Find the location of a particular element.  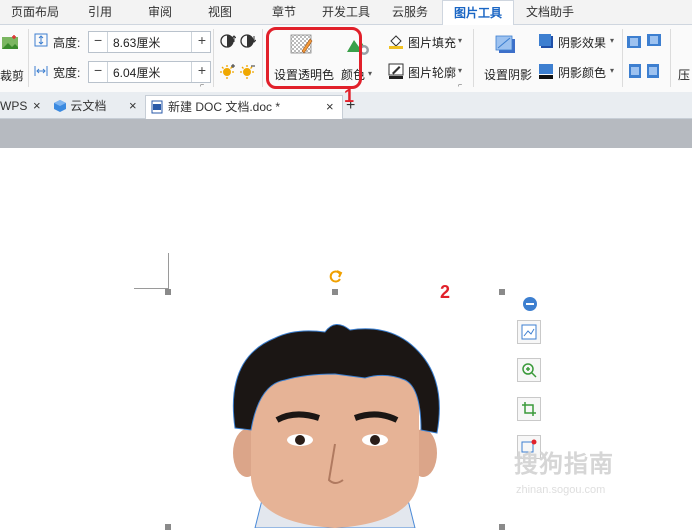

width-input: − 6.04厘米 + is located at coordinates (149, 72).